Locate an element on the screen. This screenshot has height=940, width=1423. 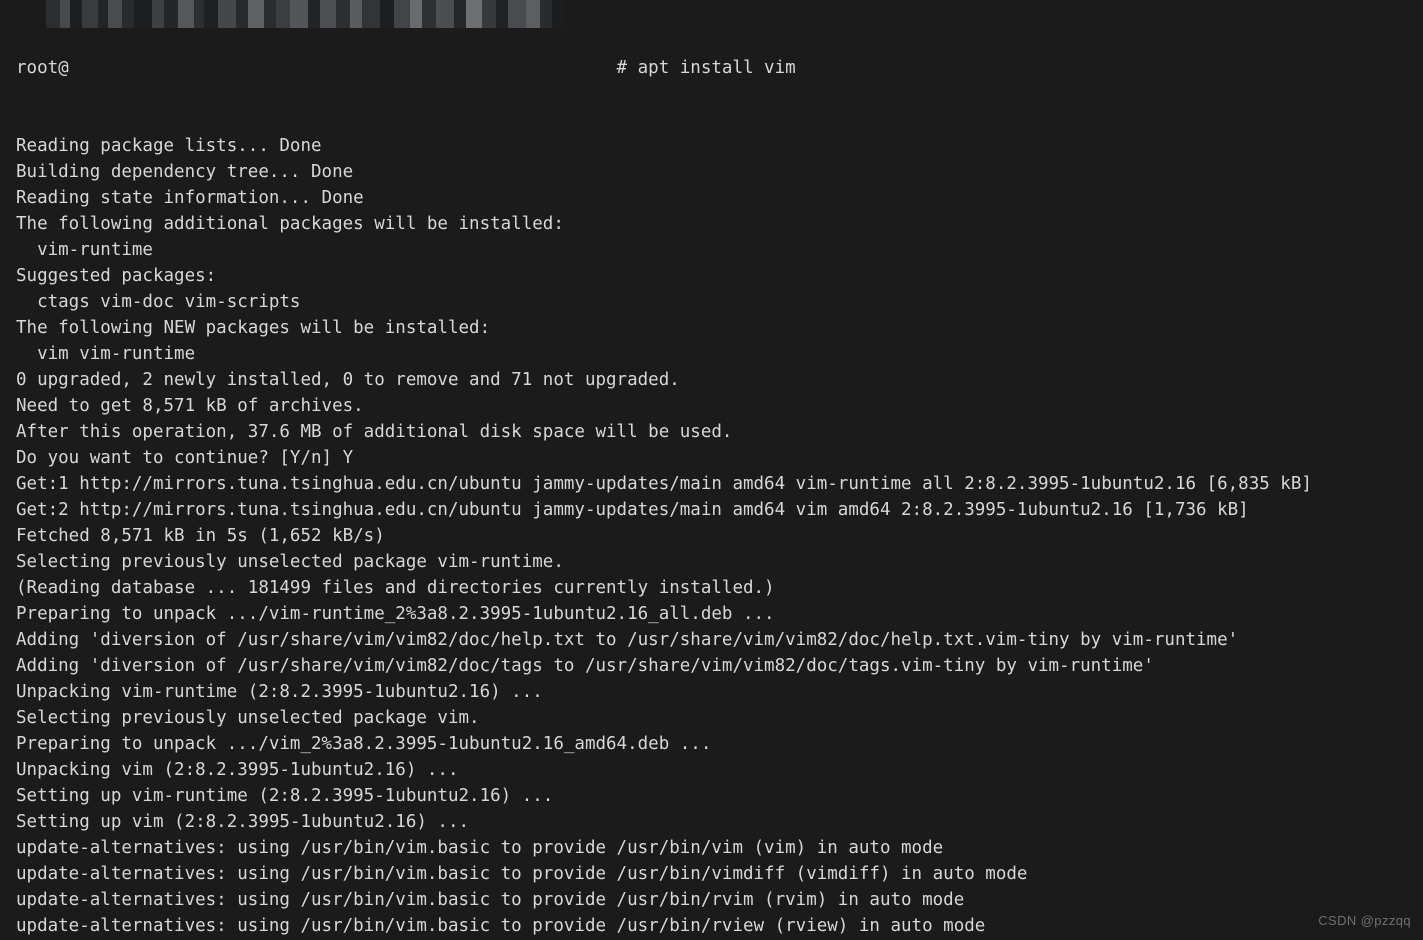
terminal-line: ctags vim-doc vim-scripts is located at coordinates (158, 302).